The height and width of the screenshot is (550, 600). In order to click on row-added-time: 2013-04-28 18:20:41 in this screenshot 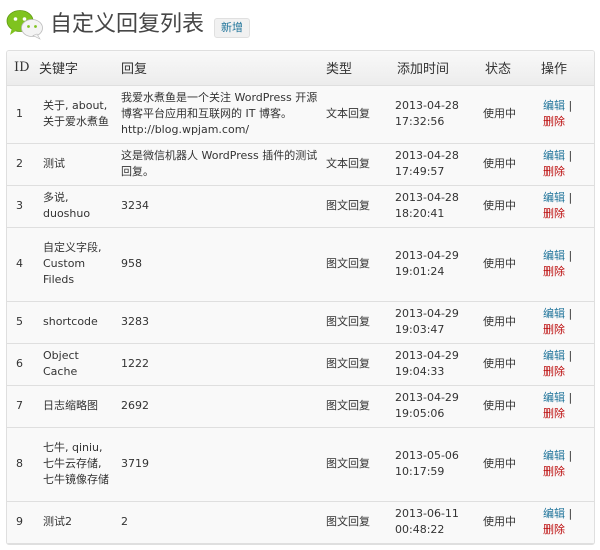, I will do `click(435, 206)`.